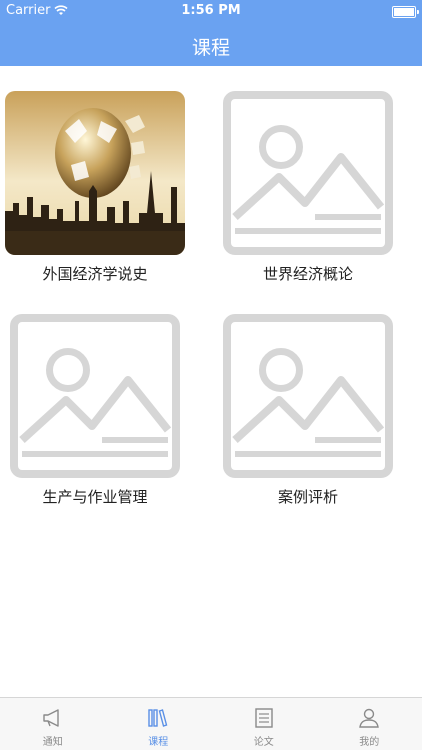 Image resolution: width=422 pixels, height=750 pixels. I want to click on course-title: 世界经济概论, so click(307, 274).